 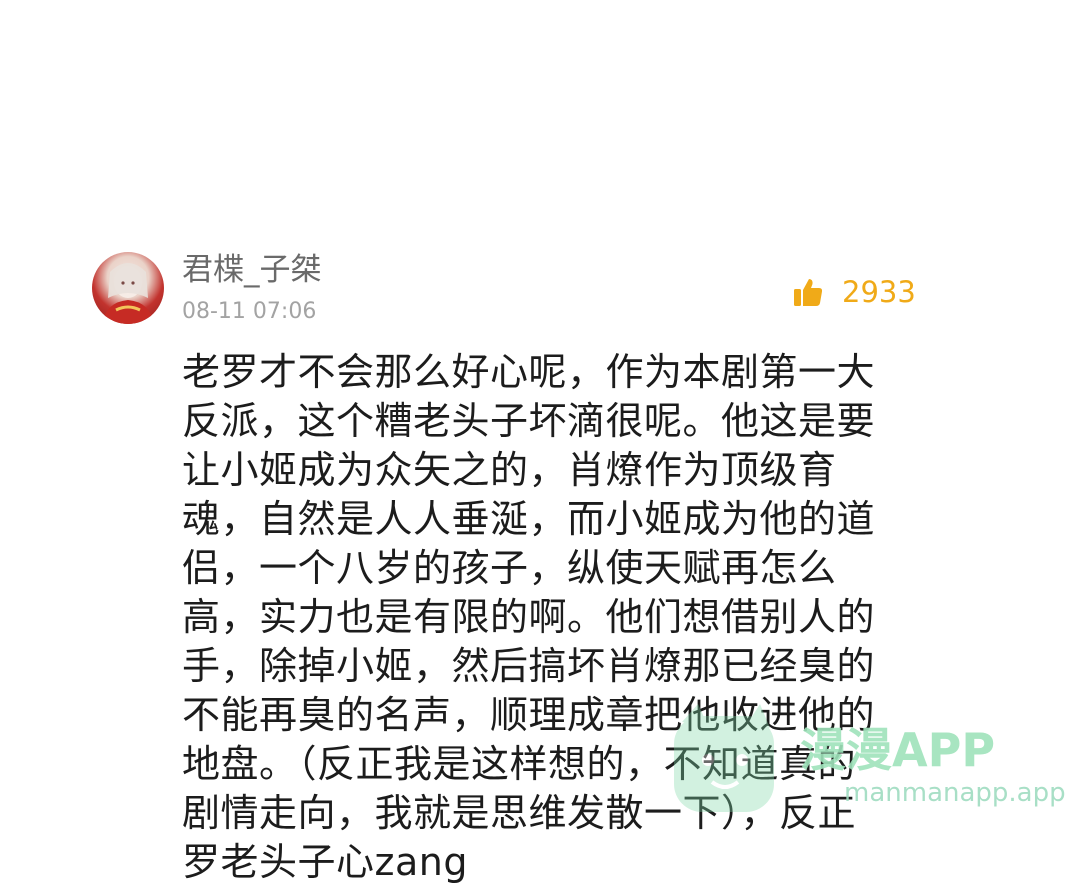 I want to click on comment-body-line: 让小姬成为众矢之的，肖燎作为顶级育, so click(x=509, y=470).